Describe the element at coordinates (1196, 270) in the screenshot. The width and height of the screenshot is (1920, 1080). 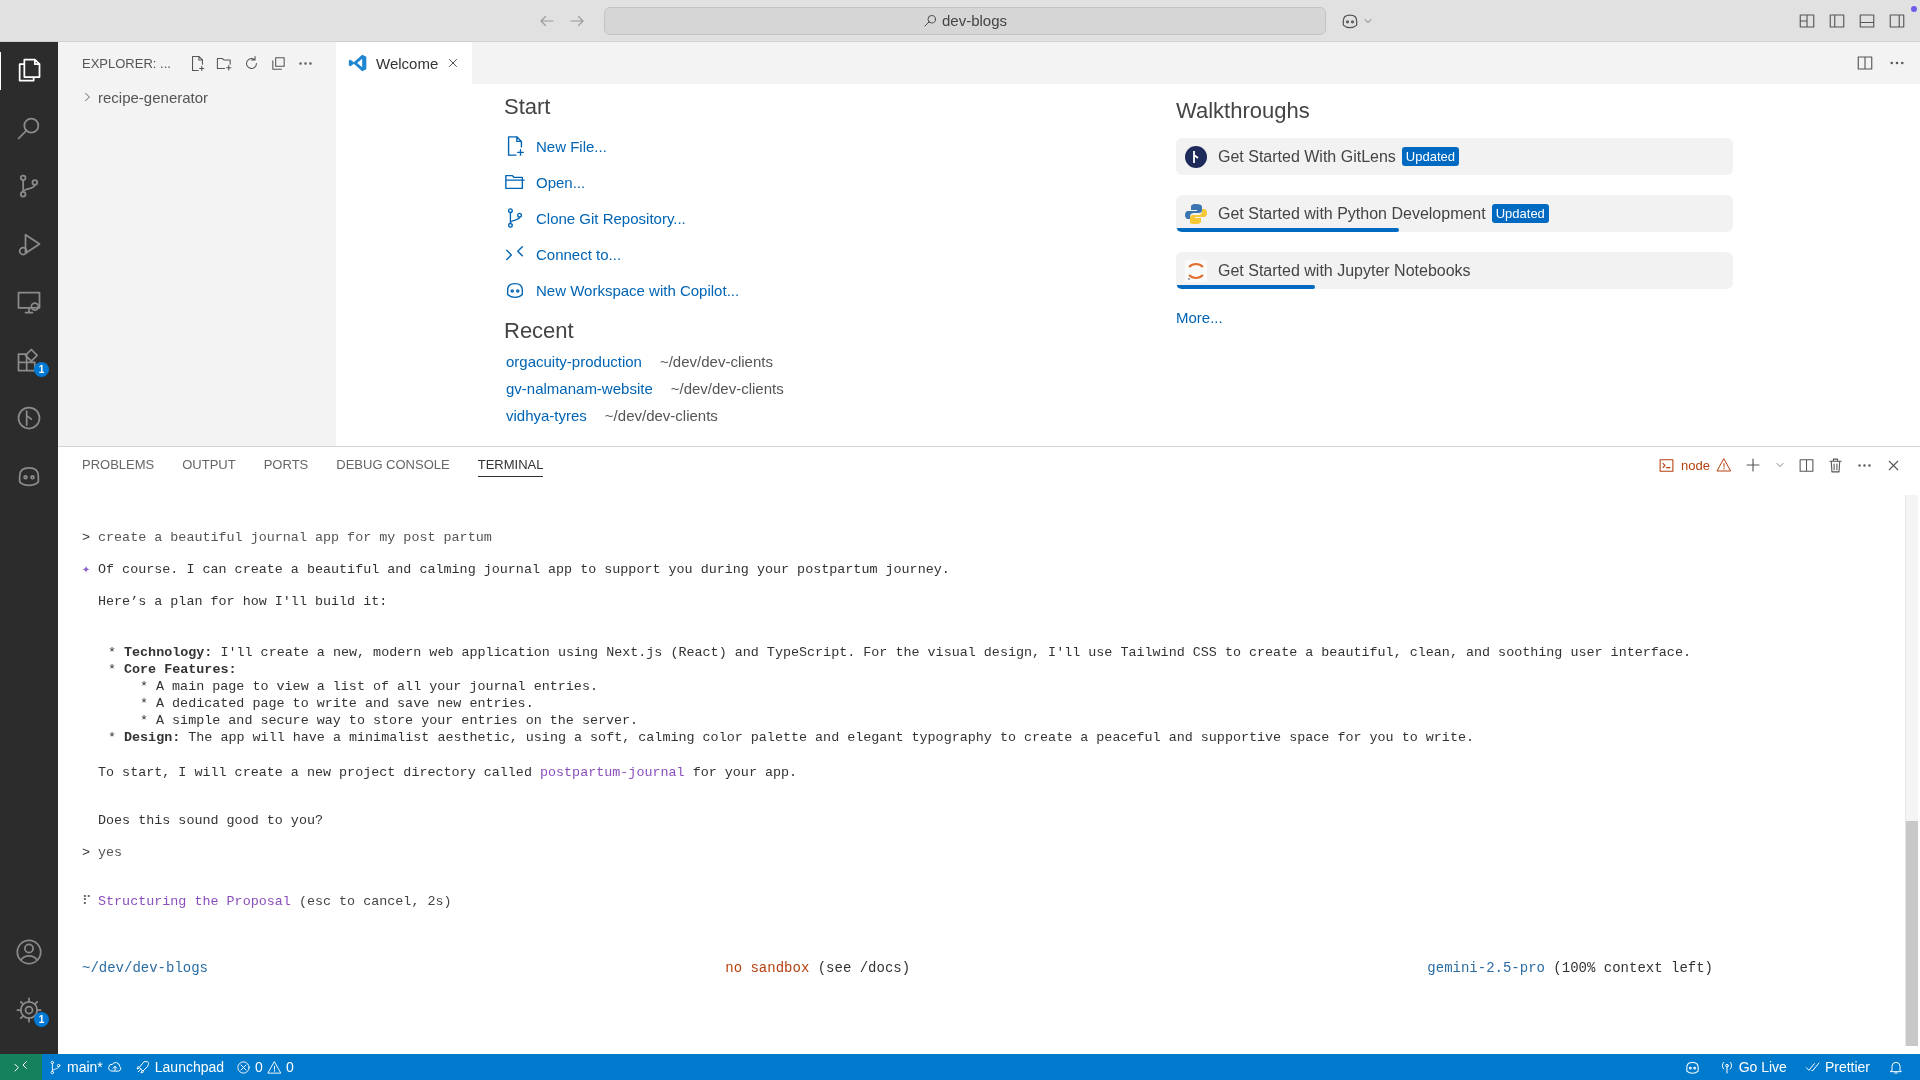
I see `orbit-logo-icon` at that location.